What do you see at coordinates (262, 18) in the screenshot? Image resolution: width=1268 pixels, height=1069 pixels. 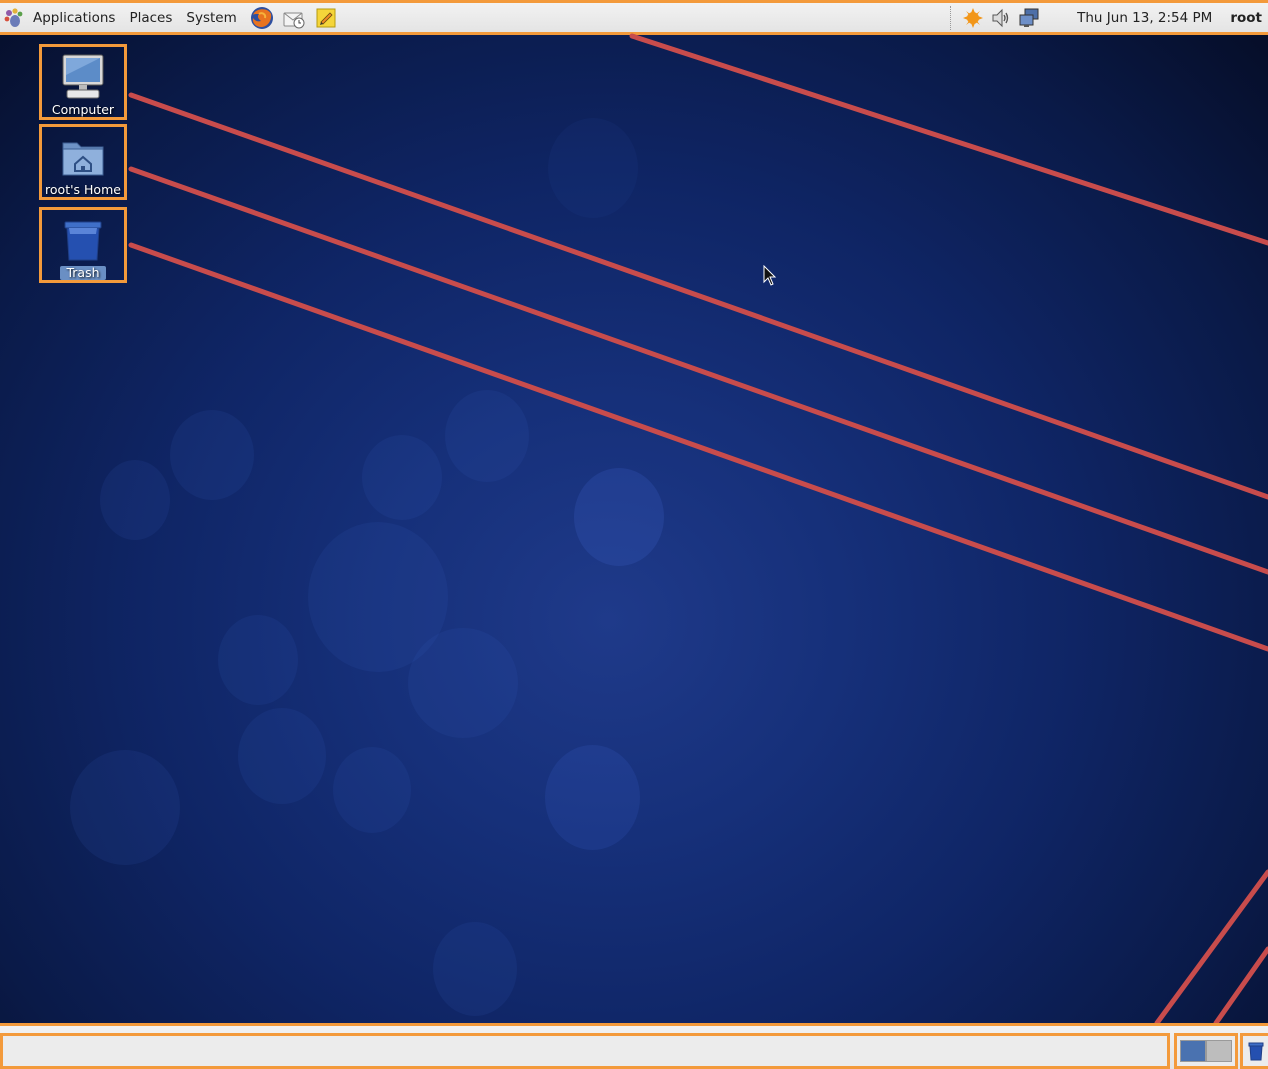 I see `firefox-icon` at bounding box center [262, 18].